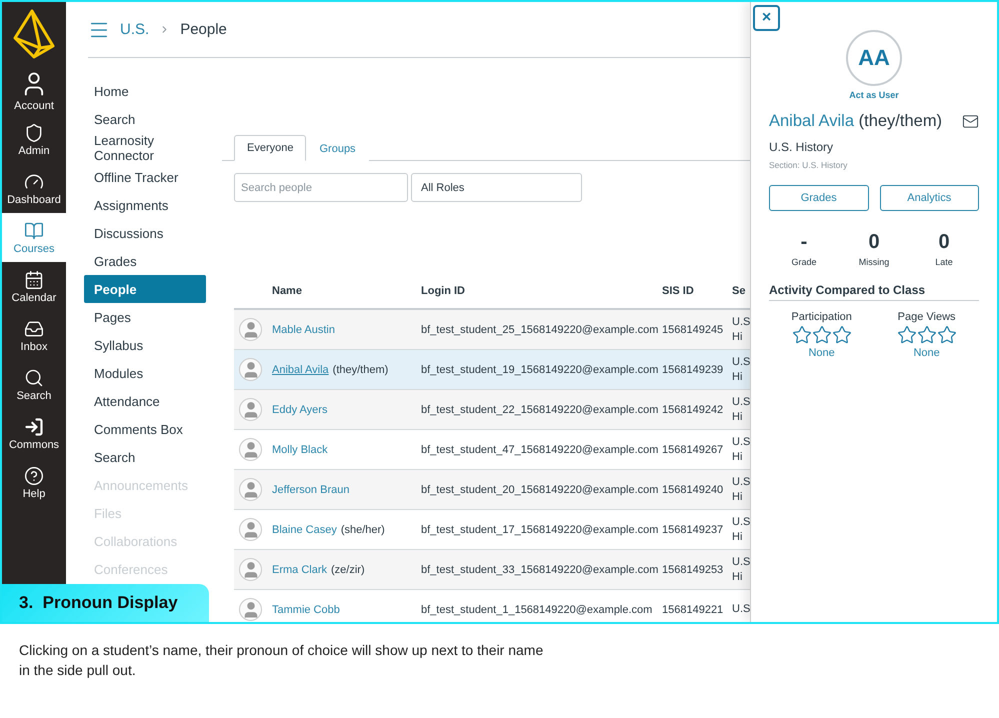 This screenshot has width=999, height=718. Describe the element at coordinates (678, 291) in the screenshot. I see `column-header: SIS ID` at that location.